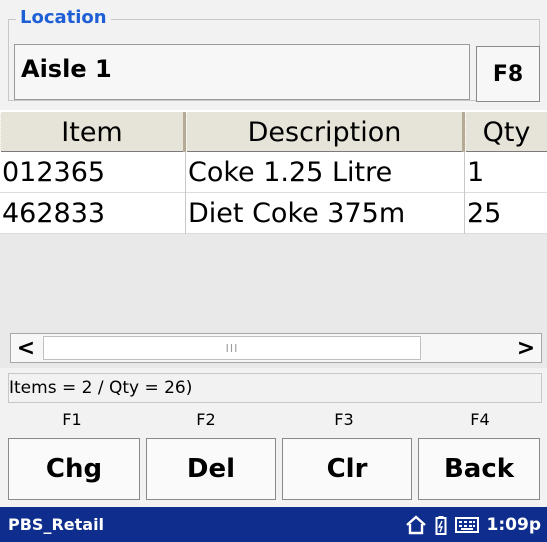 Image resolution: width=547 pixels, height=542 pixels. What do you see at coordinates (273, 524) in the screenshot?
I see `taskbar: PBS_Retail 1:09p` at bounding box center [273, 524].